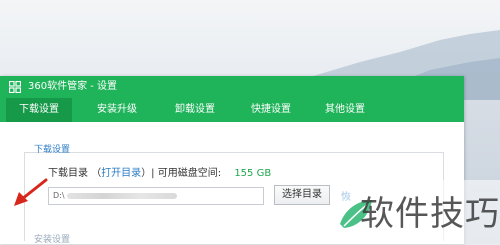  I want to click on watermark: 软件技巧, so click(415, 212).